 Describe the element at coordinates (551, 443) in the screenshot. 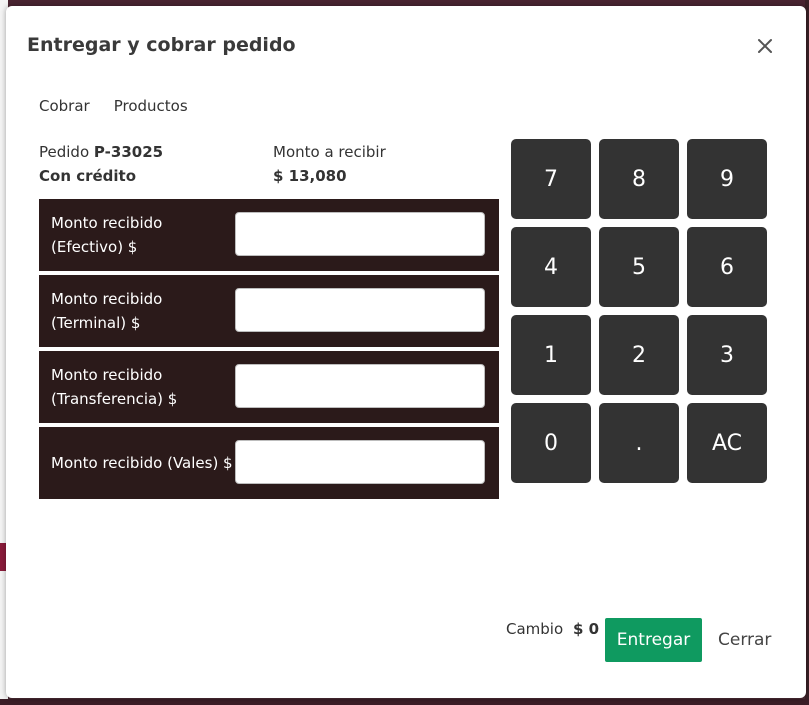

I see `key-0: 0` at that location.